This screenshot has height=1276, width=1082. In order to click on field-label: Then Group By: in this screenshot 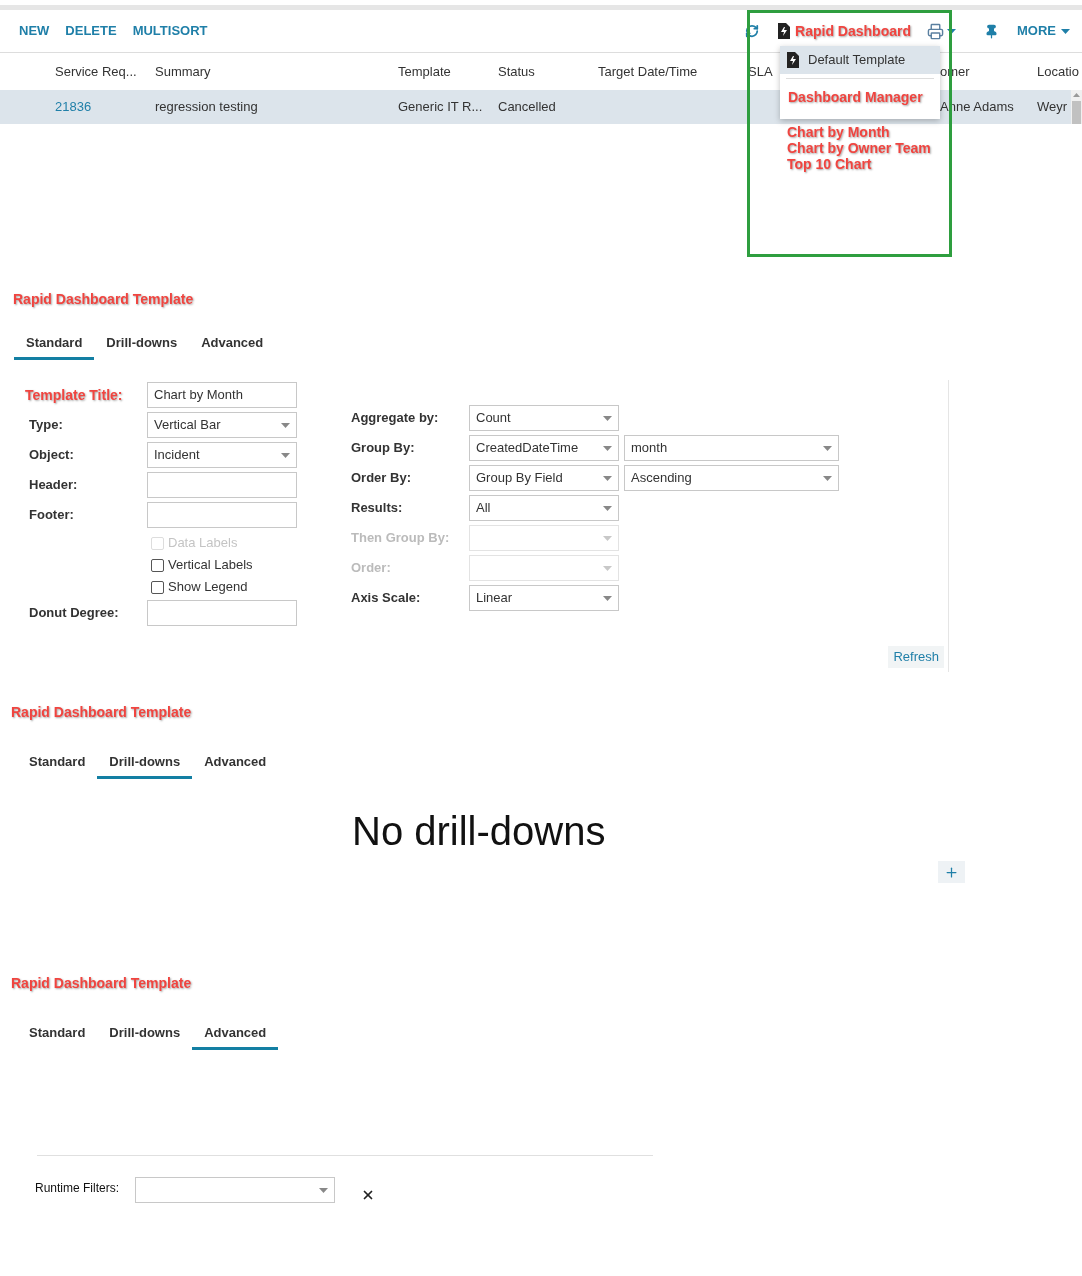, I will do `click(401, 538)`.